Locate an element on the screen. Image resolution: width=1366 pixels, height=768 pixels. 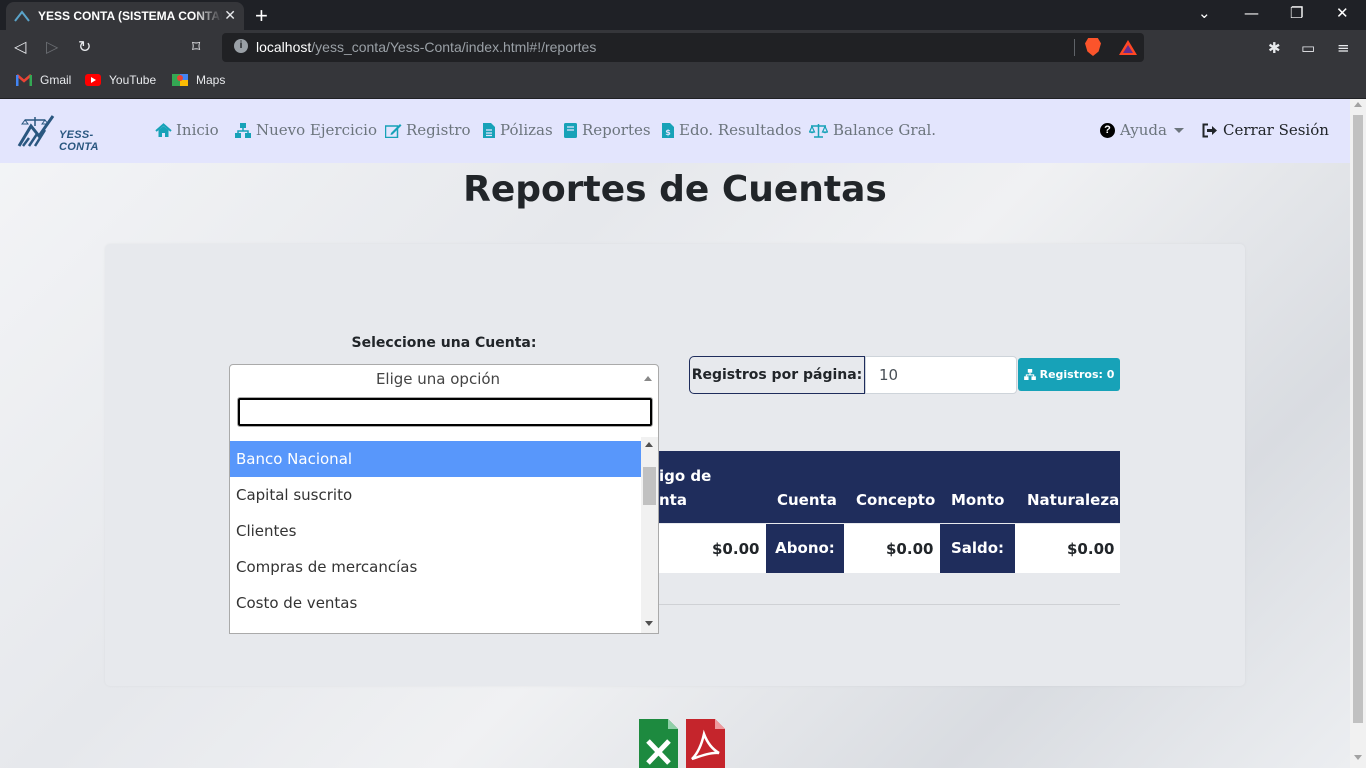
account-option: Banco Nacional is located at coordinates (435, 459).